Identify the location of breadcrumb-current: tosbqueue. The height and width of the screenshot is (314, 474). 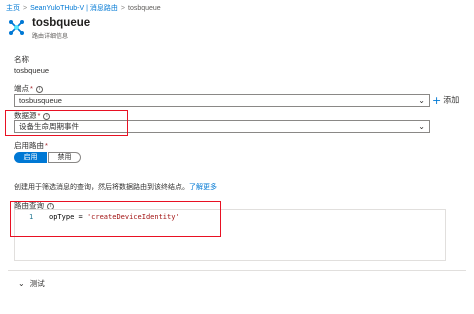
(144, 8).